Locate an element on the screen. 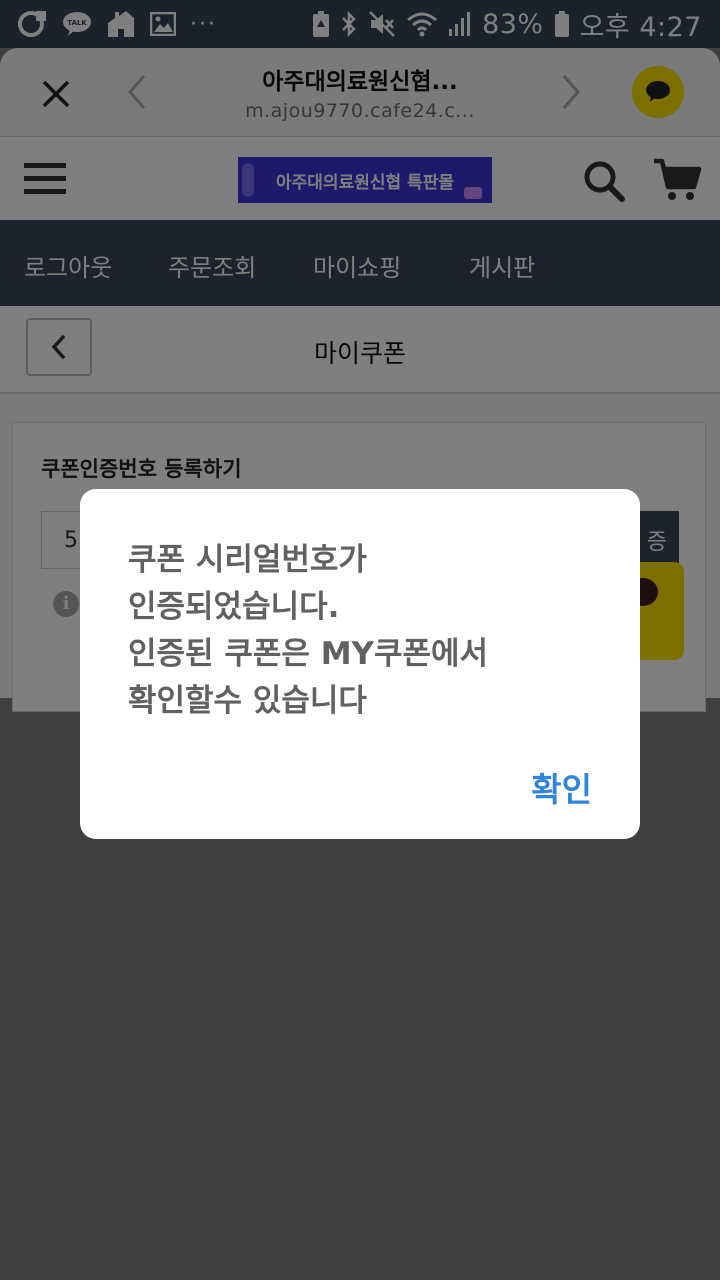  dialog-message-line: 인증되었습니다. is located at coordinates (234, 607).